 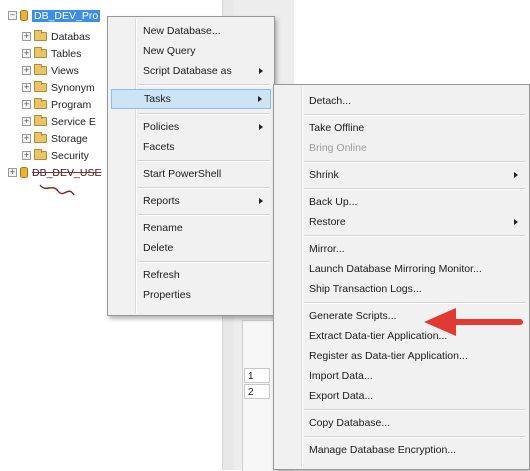 I want to click on menu-item-label: Facets, so click(x=159, y=147).